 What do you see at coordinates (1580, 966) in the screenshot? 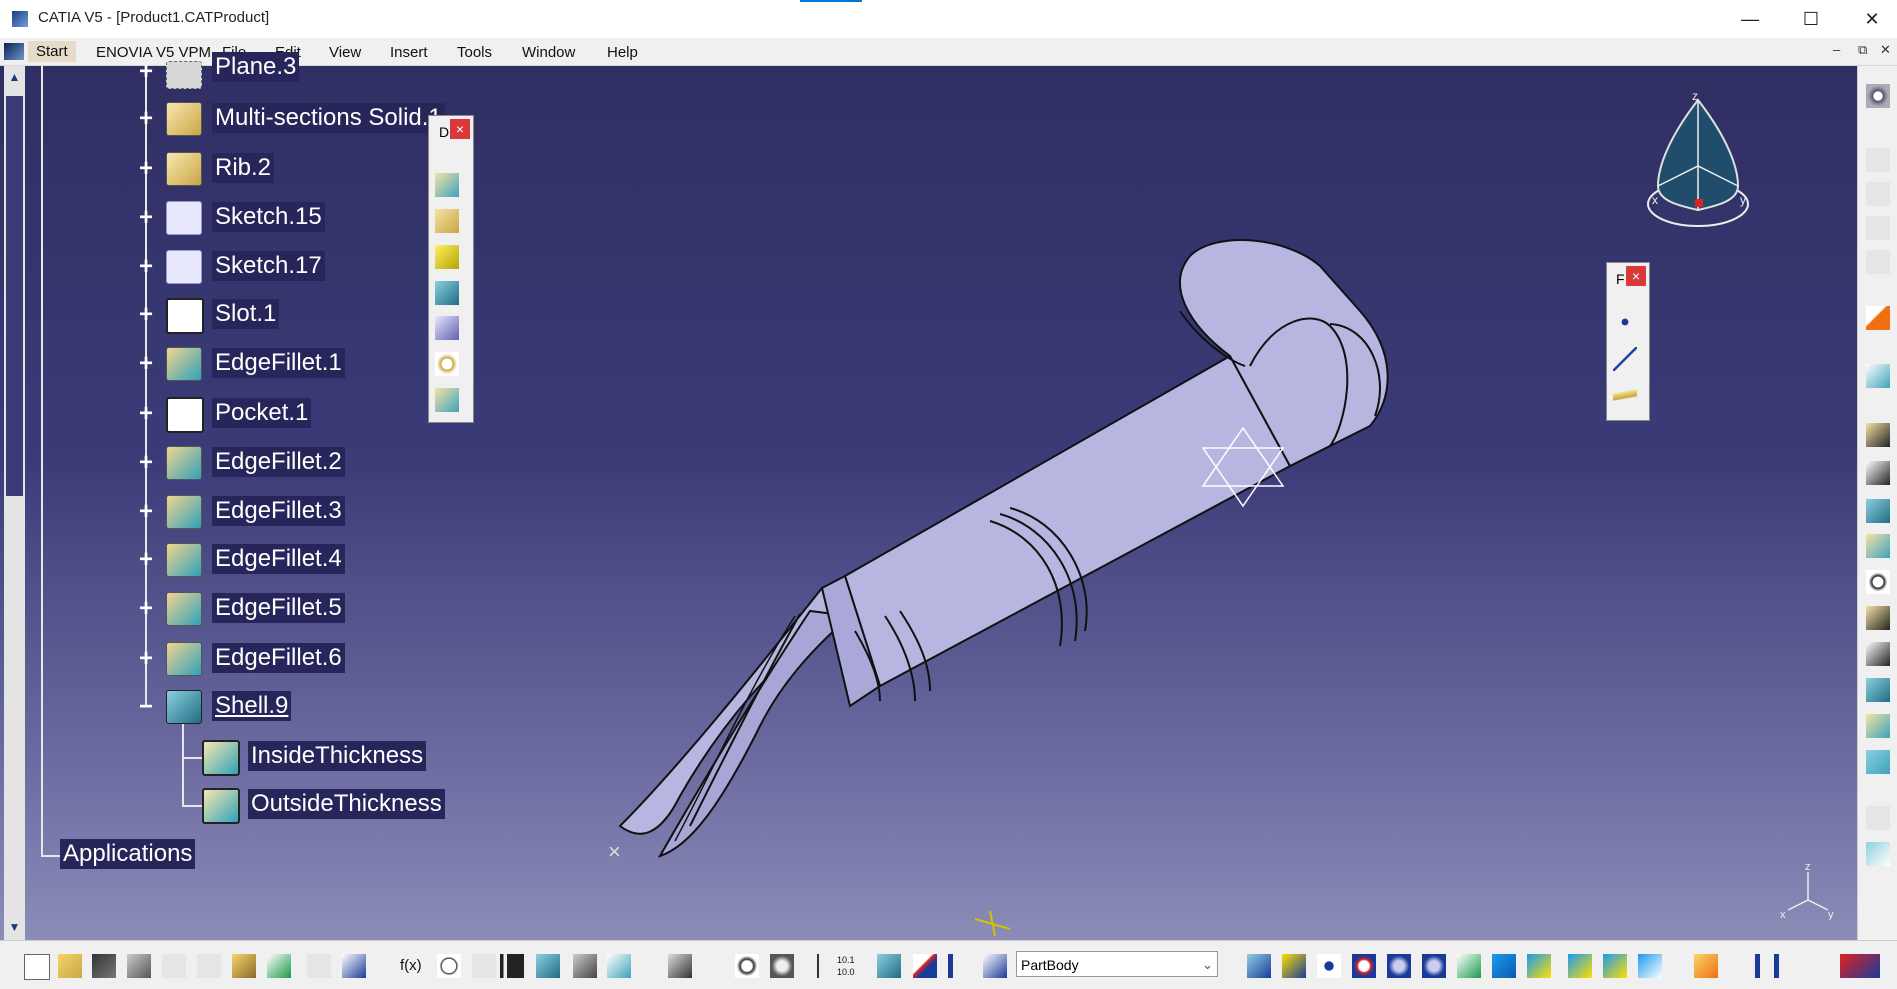
I see `shading-icon` at bounding box center [1580, 966].